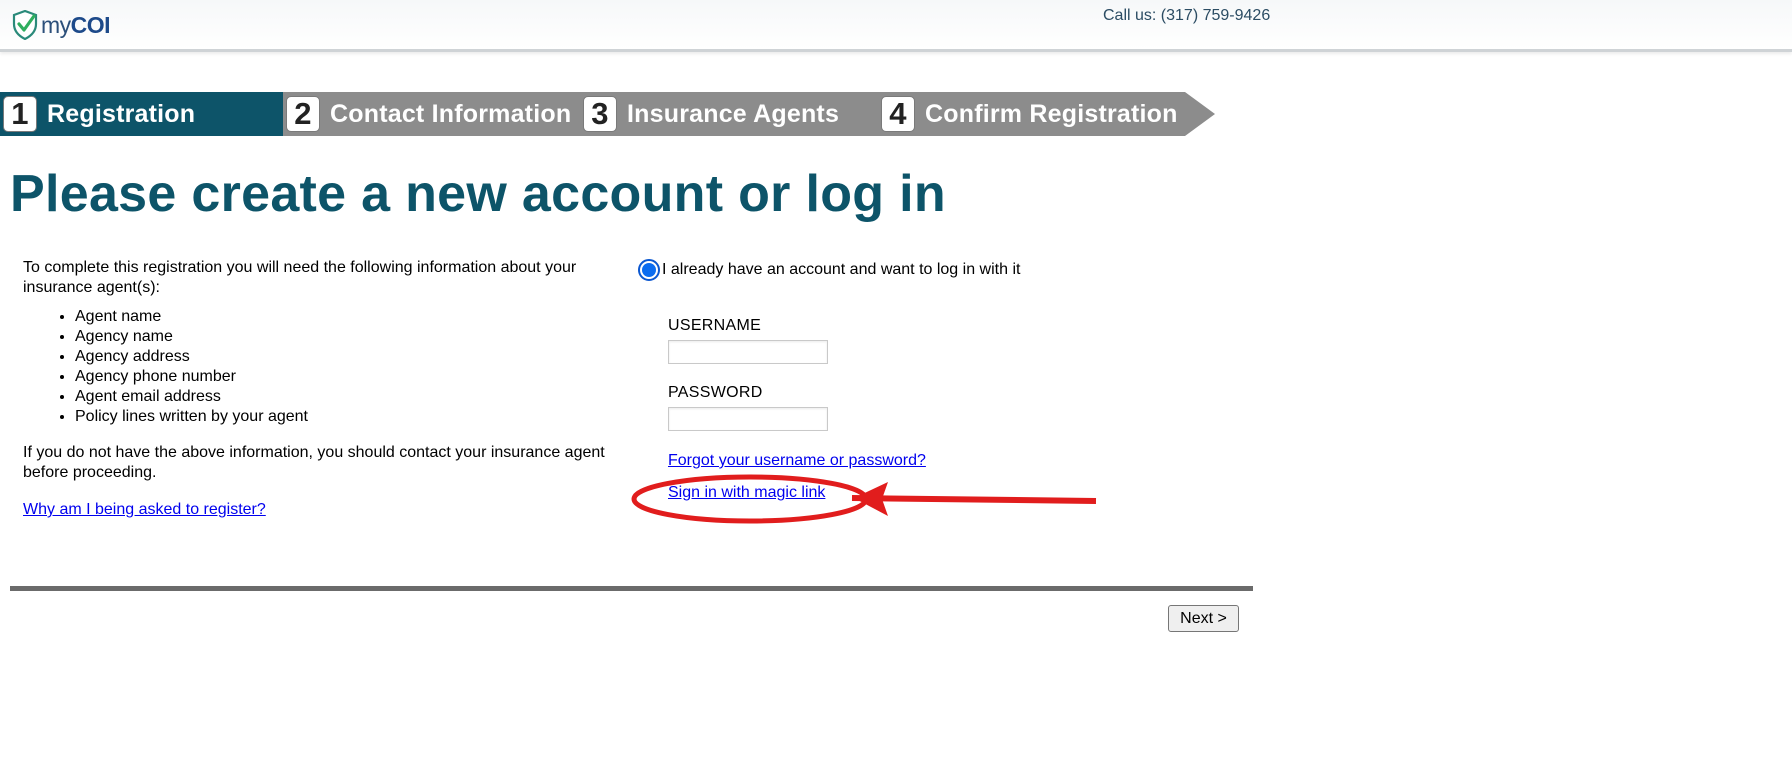  Describe the element at coordinates (76, 24) in the screenshot. I see `logo-wordmark: myCOI` at that location.